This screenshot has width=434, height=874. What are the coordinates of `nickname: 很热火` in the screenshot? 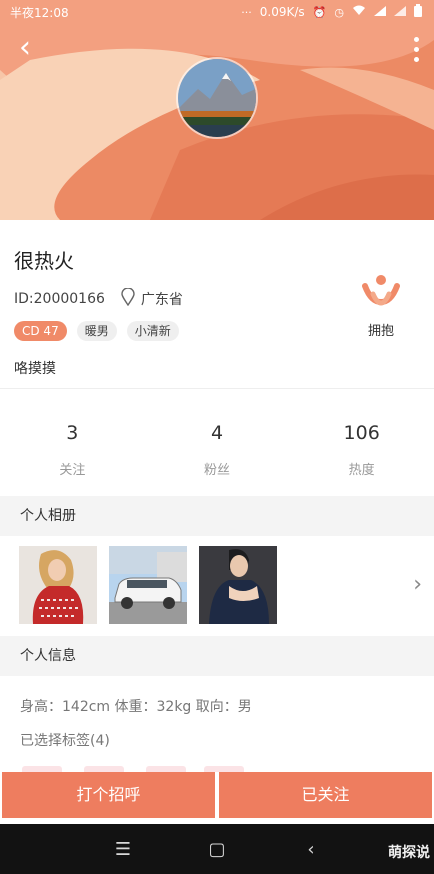 It's located at (44, 261).